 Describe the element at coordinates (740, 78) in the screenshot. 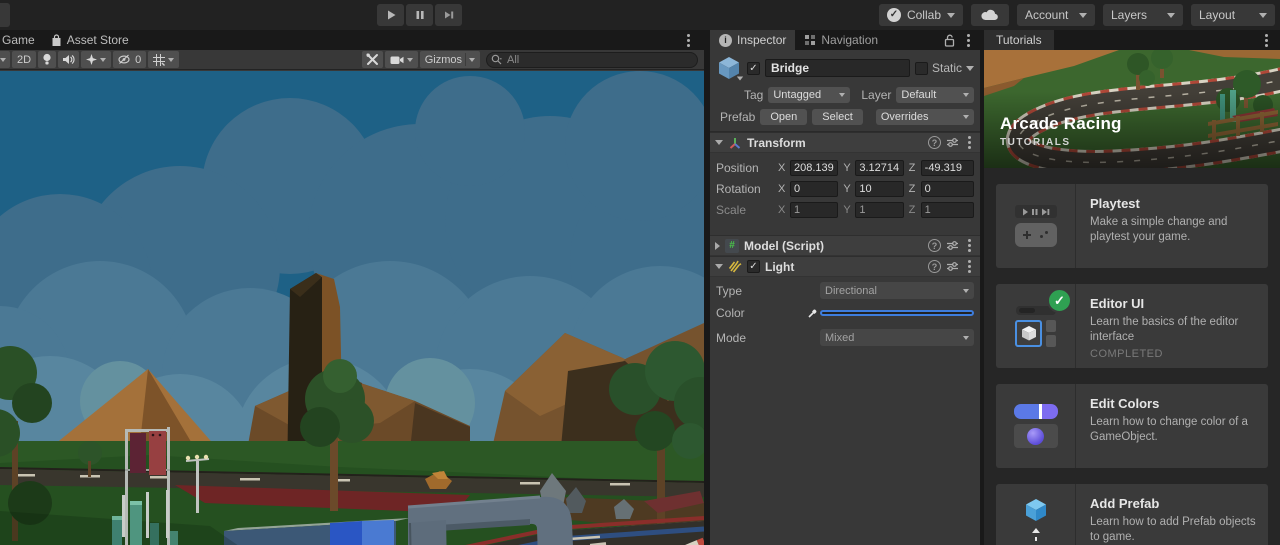

I see `prefab-expand-icon` at that location.